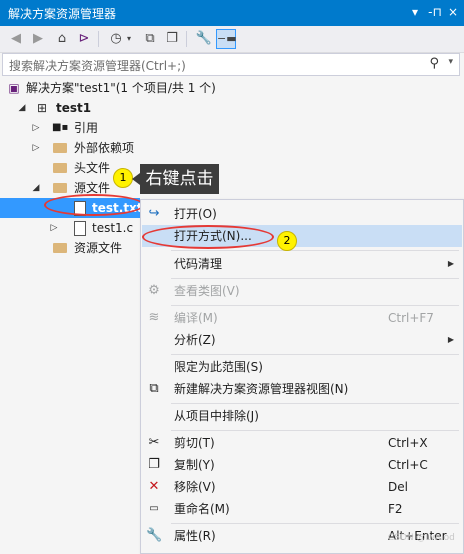  Describe the element at coordinates (104, 148) in the screenshot. I see `tree-item-label: 外部依赖项` at that location.